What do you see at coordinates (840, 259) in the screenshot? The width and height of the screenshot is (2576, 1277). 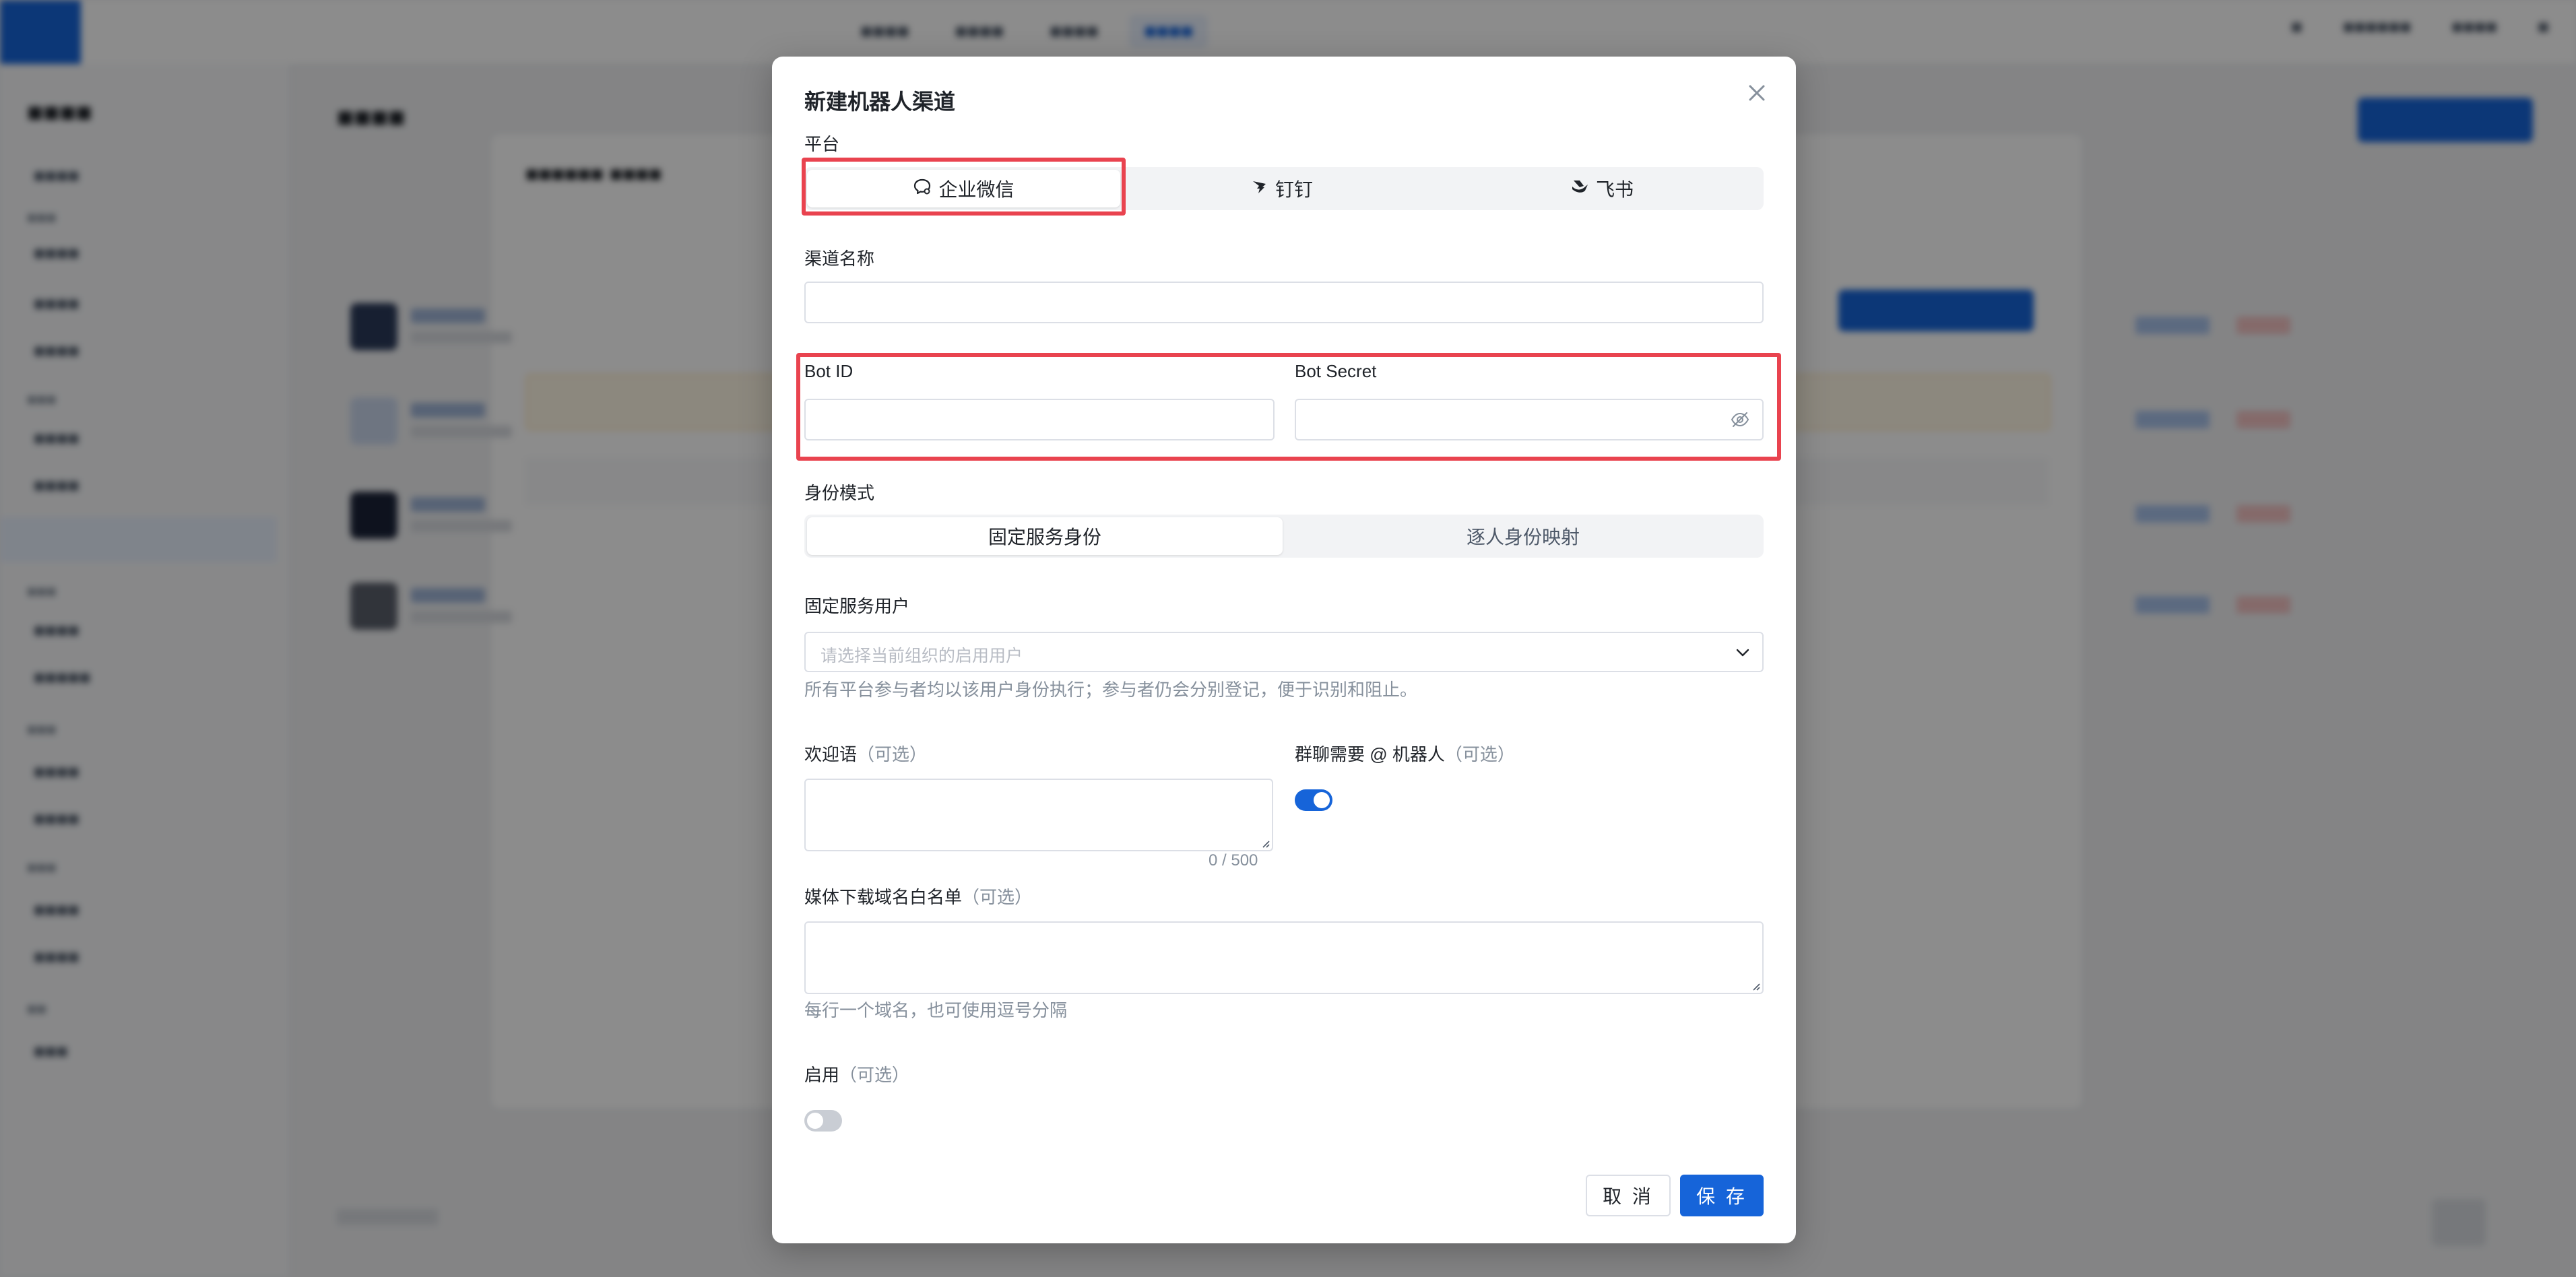 I see `channel-name-label: 渠道名称` at bounding box center [840, 259].